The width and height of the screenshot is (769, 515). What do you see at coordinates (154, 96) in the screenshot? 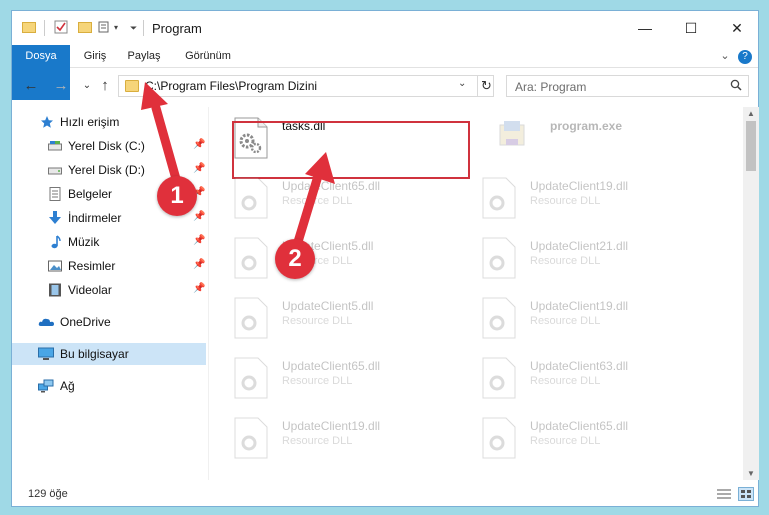
I see `arrow-head` at bounding box center [154, 96].